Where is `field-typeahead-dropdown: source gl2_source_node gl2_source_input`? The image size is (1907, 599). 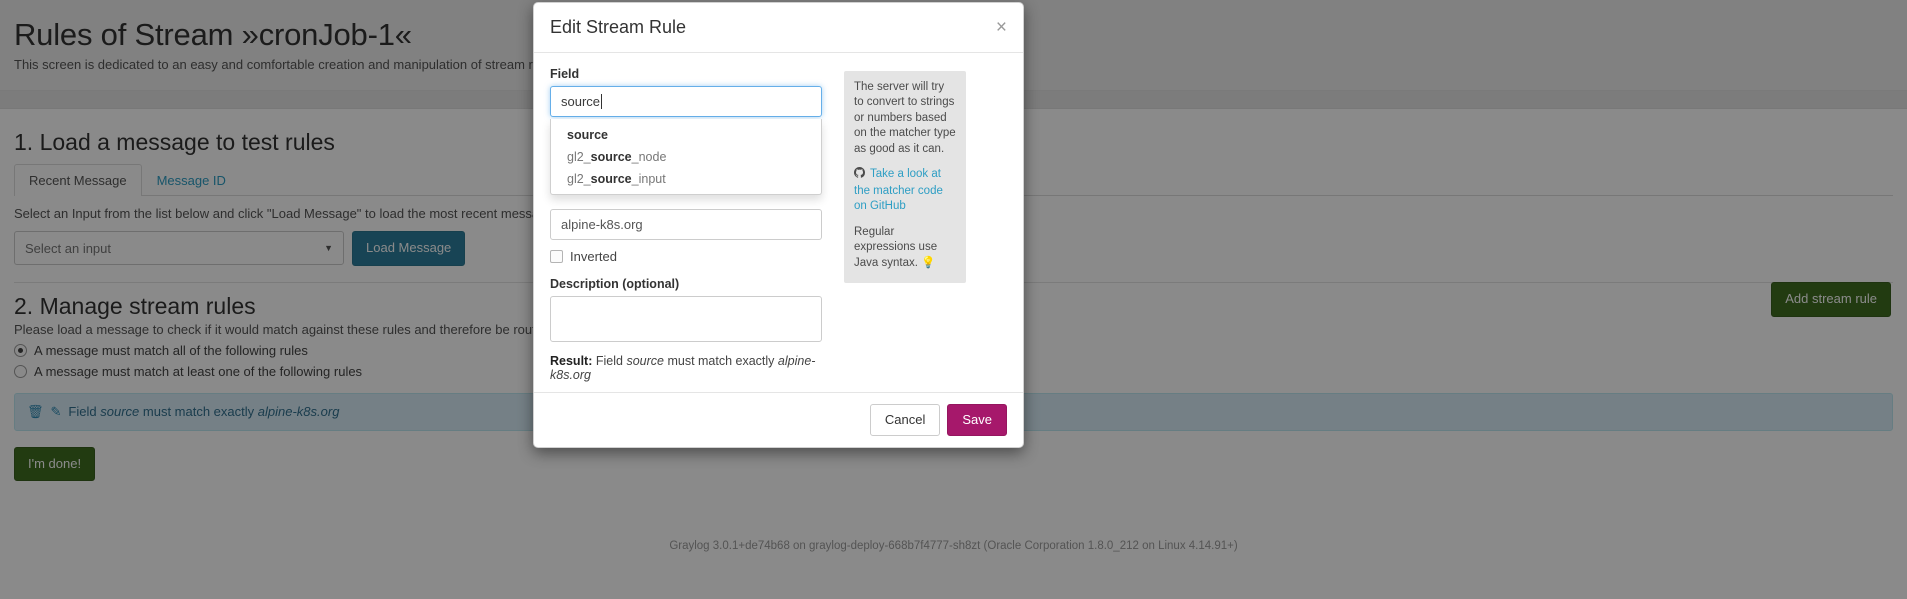 field-typeahead-dropdown: source gl2_source_node gl2_source_input is located at coordinates (686, 156).